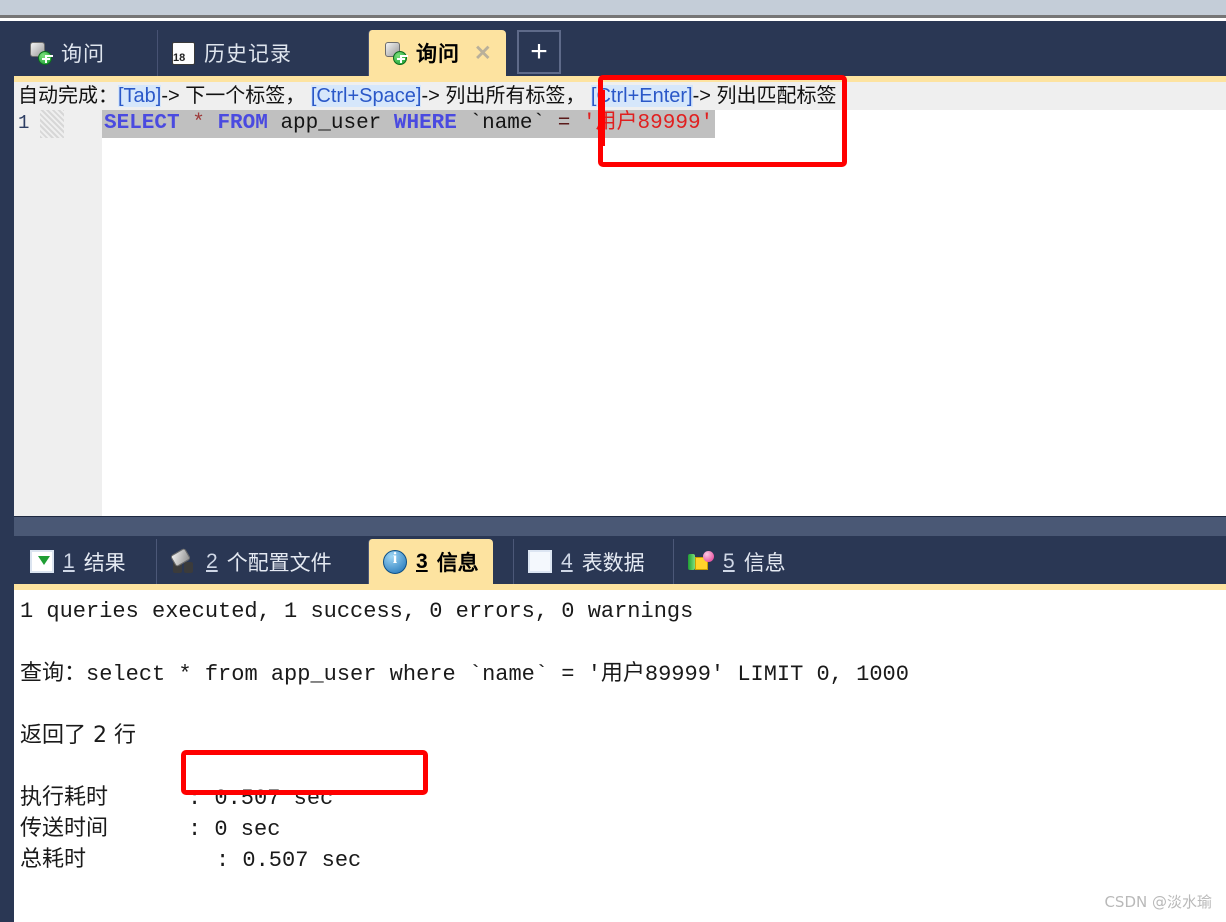 The height and width of the screenshot is (922, 1226). Describe the element at coordinates (205, 123) in the screenshot. I see `sql-token-star: *` at that location.